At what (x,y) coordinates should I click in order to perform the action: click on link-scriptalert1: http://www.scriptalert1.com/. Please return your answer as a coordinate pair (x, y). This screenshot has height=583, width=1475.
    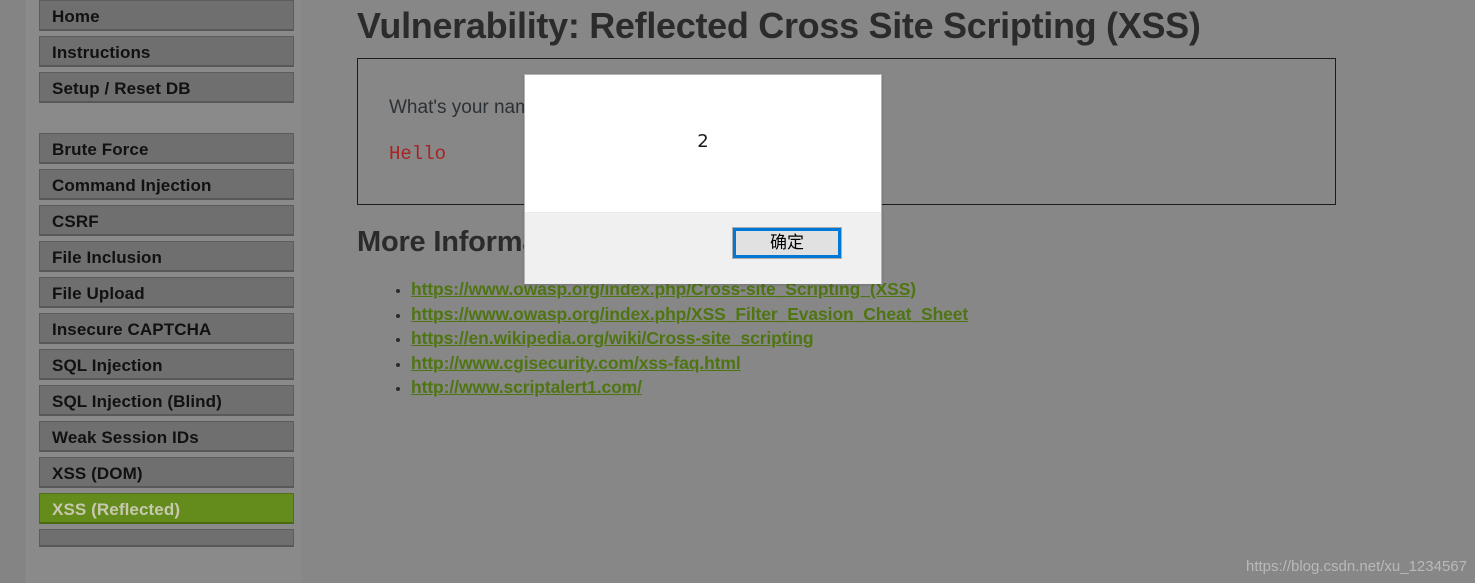
    Looking at the image, I should click on (526, 387).